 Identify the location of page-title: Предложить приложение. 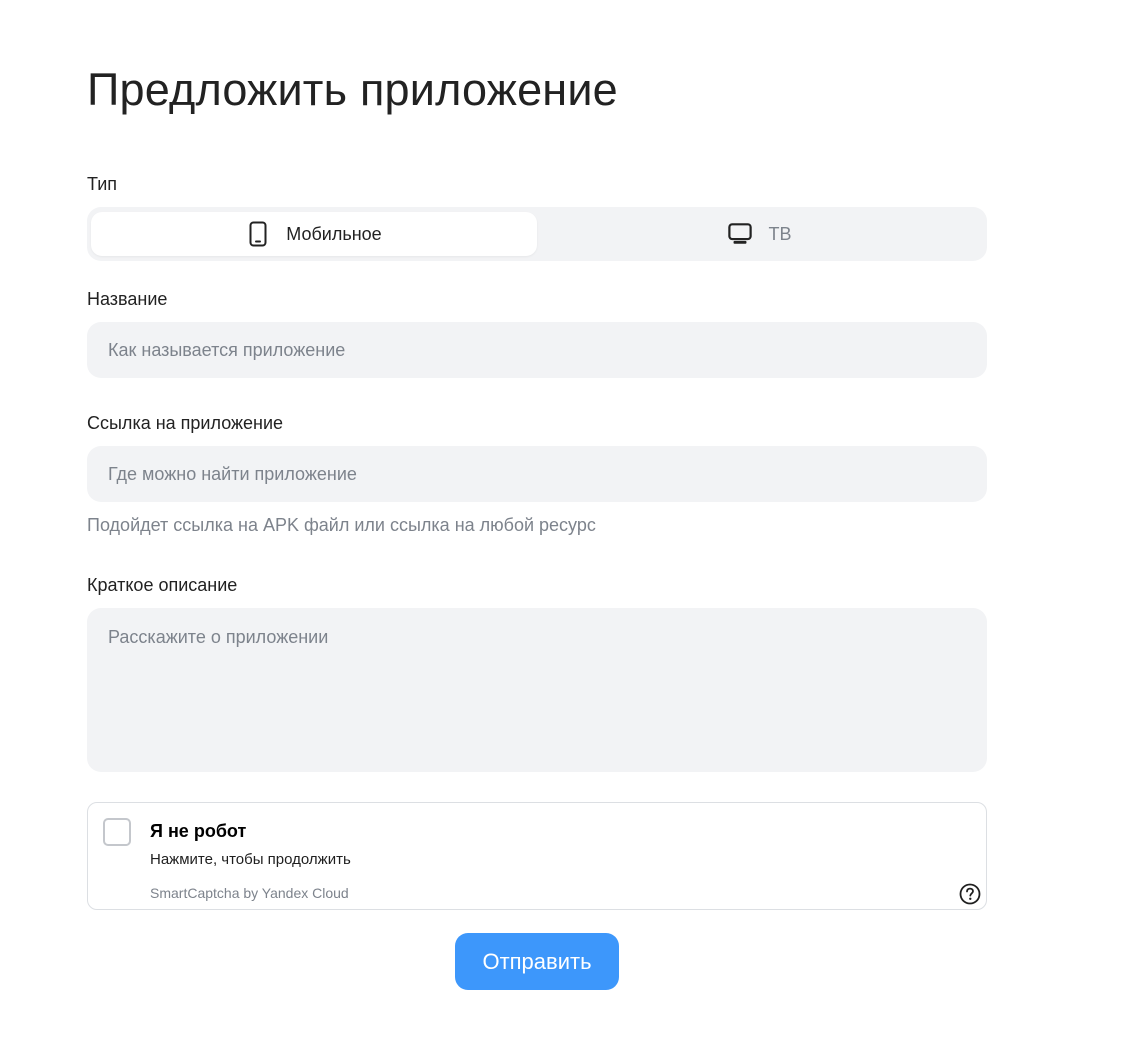
(352, 89).